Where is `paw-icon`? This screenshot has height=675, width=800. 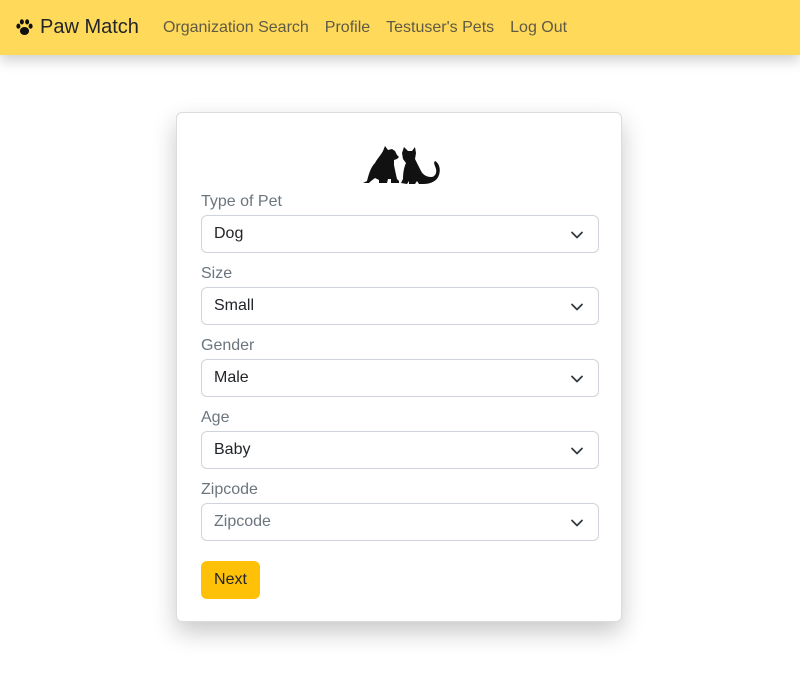 paw-icon is located at coordinates (24, 27).